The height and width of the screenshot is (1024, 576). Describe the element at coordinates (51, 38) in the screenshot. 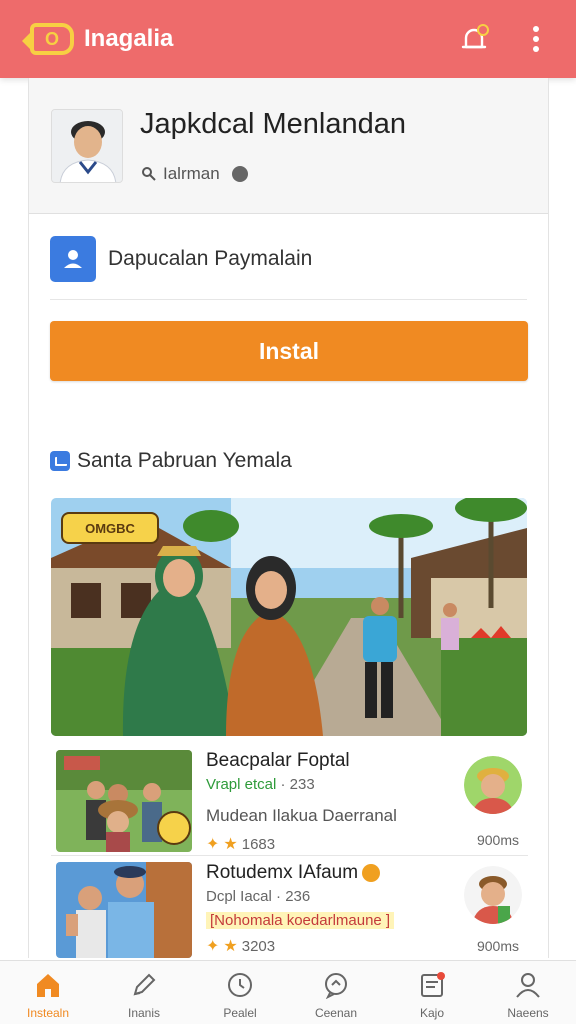

I see `logo-text: O` at that location.